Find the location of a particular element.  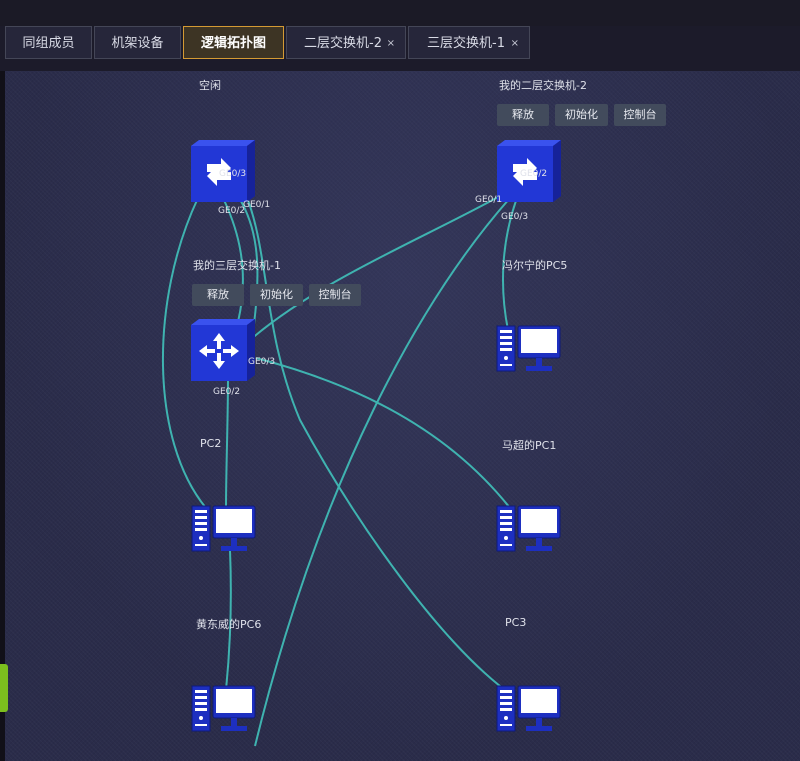

tab-l2-switch-2: 二层交换机-2 × is located at coordinates (346, 42).